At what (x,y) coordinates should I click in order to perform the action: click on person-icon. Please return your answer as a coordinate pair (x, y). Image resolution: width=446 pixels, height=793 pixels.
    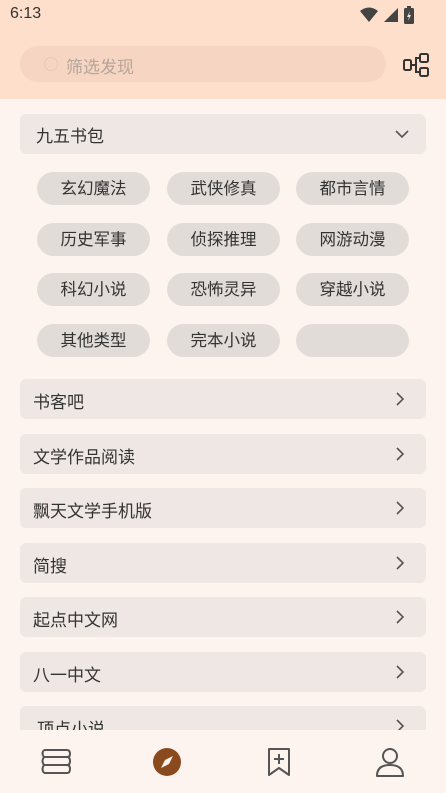
    Looking at the image, I should click on (390, 762).